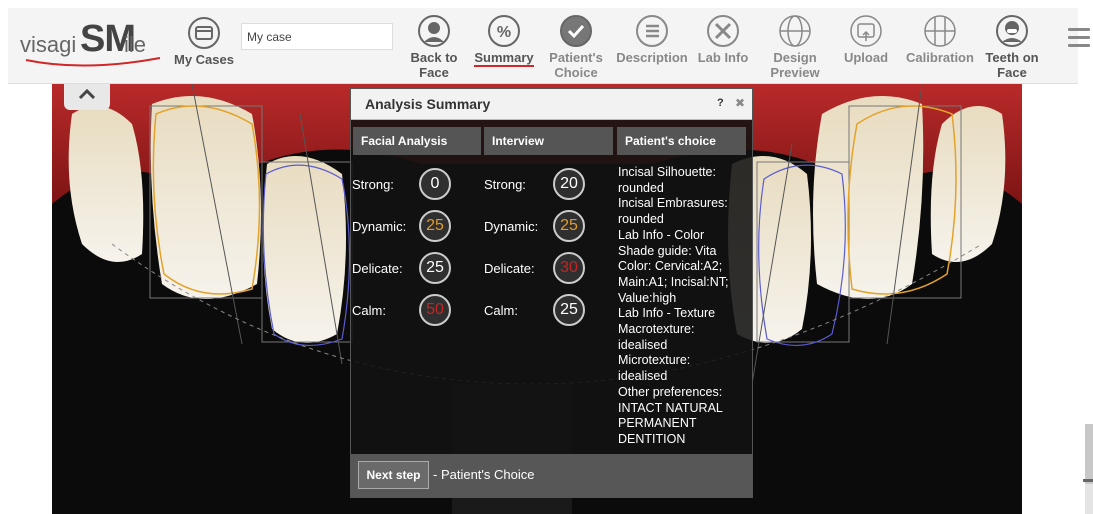 Image resolution: width=1093 pixels, height=514 pixels. What do you see at coordinates (647, 297) in the screenshot?
I see `choice-line: Value:high` at bounding box center [647, 297].